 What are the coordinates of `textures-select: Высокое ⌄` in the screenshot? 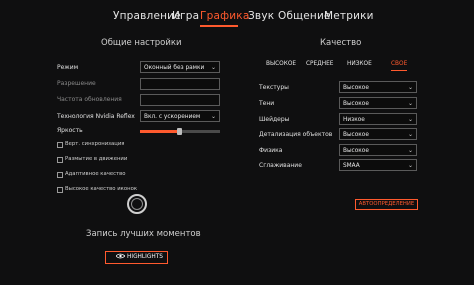 It's located at (378, 87).